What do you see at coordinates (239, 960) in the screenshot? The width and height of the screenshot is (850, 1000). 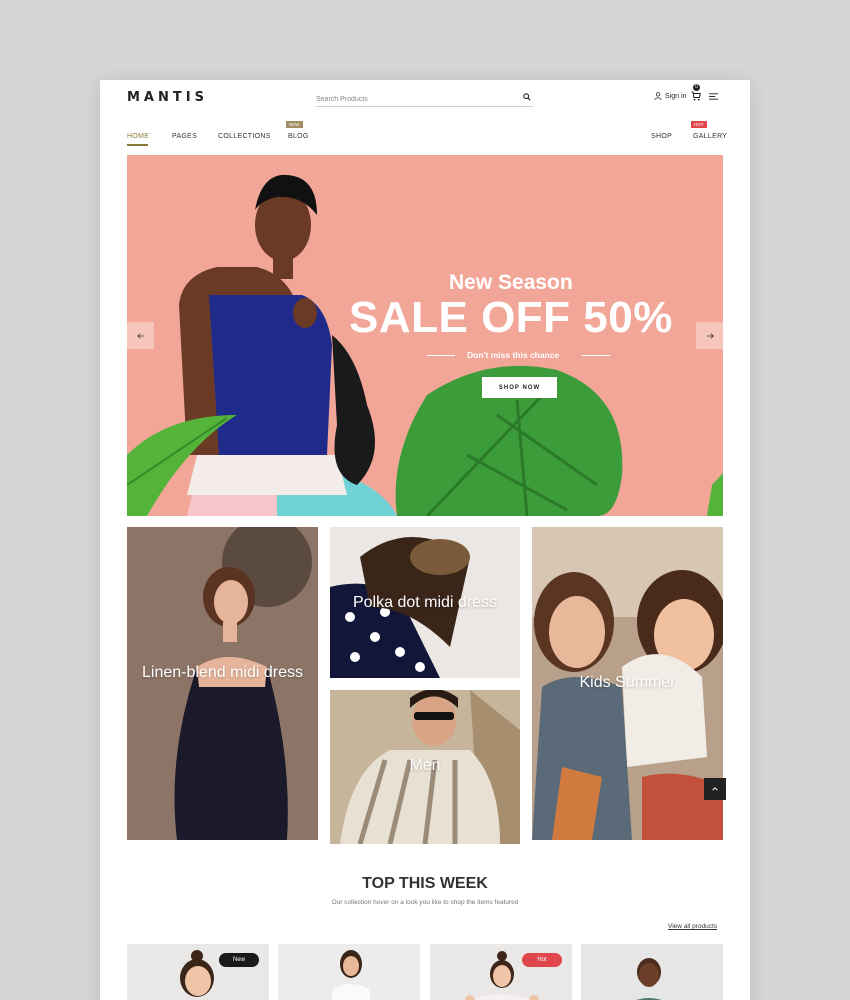 I see `product-badge-new: New` at bounding box center [239, 960].